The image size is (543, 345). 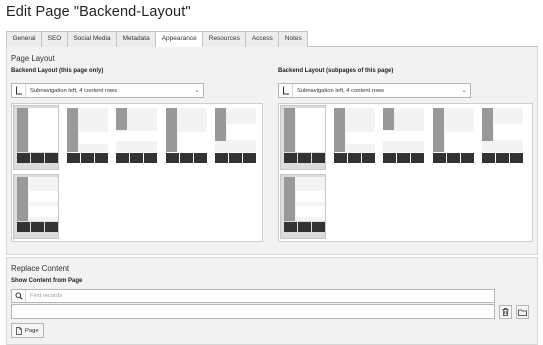 What do you see at coordinates (19, 296) in the screenshot?
I see `search-icon` at bounding box center [19, 296].